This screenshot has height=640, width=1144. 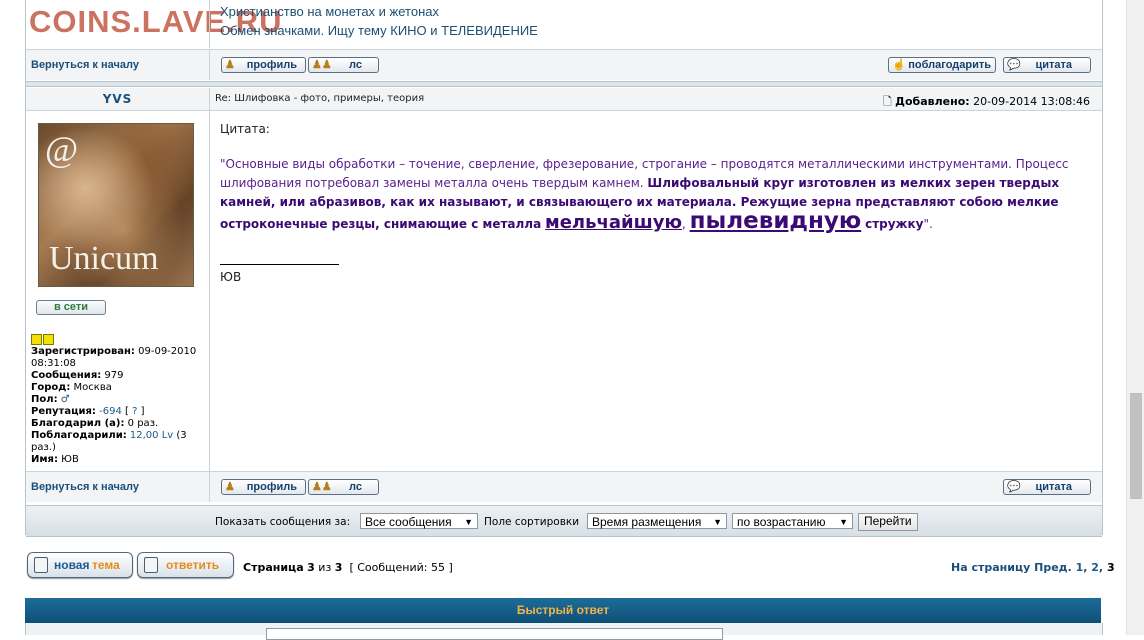 I want to click on thumbs-up-icon: ☝, so click(x=899, y=65).